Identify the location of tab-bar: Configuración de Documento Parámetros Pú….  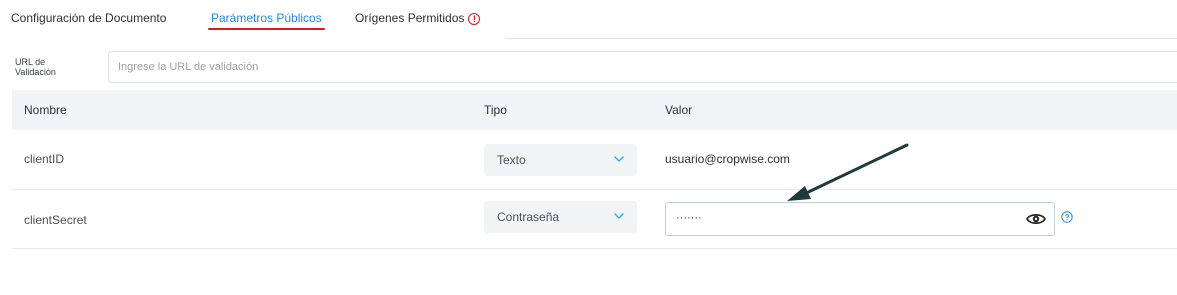
(588, 19).